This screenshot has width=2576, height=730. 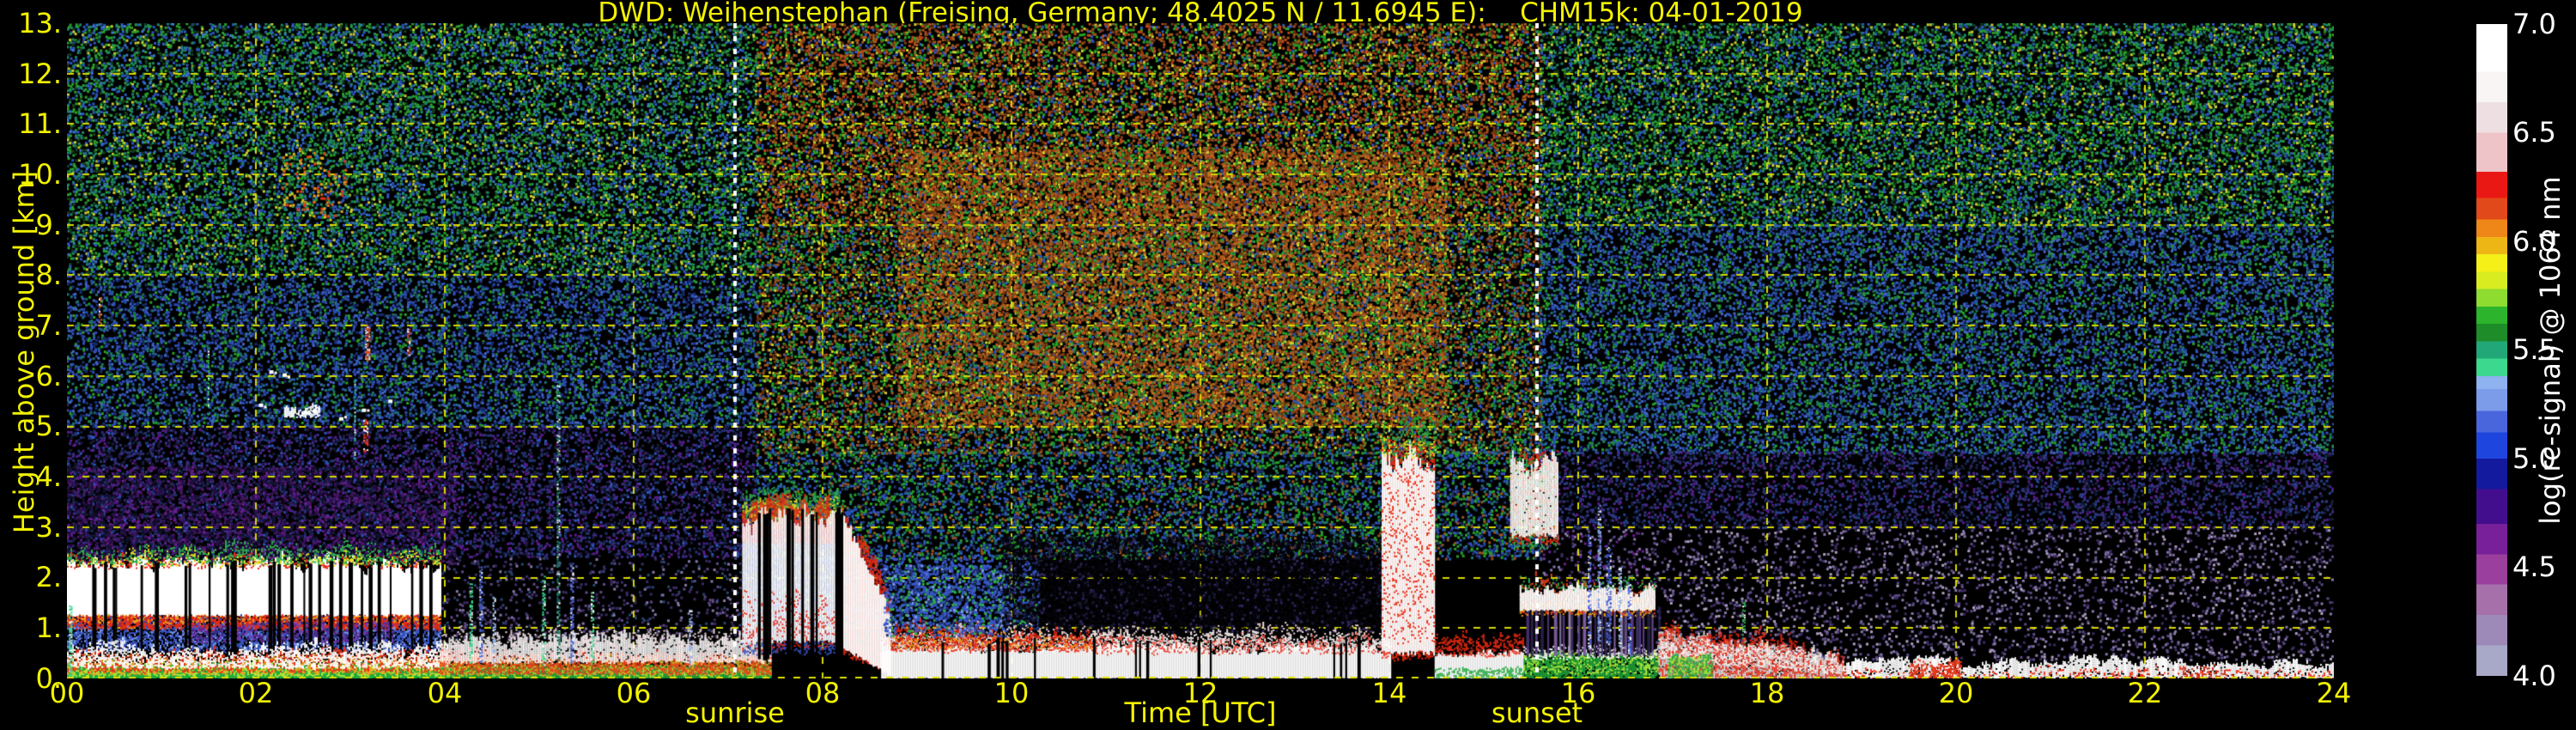 I want to click on colorbar-title: log(rc-signal) @ 1064 nm, so click(x=2551, y=350).